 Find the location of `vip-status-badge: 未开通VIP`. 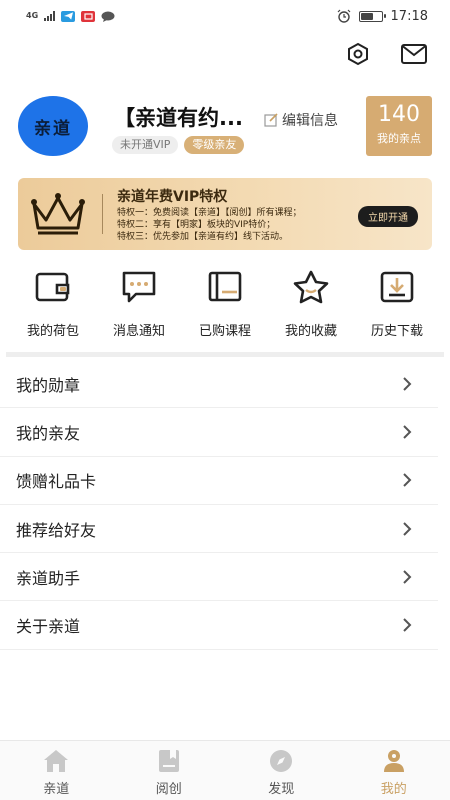

vip-status-badge: 未开通VIP is located at coordinates (145, 145).